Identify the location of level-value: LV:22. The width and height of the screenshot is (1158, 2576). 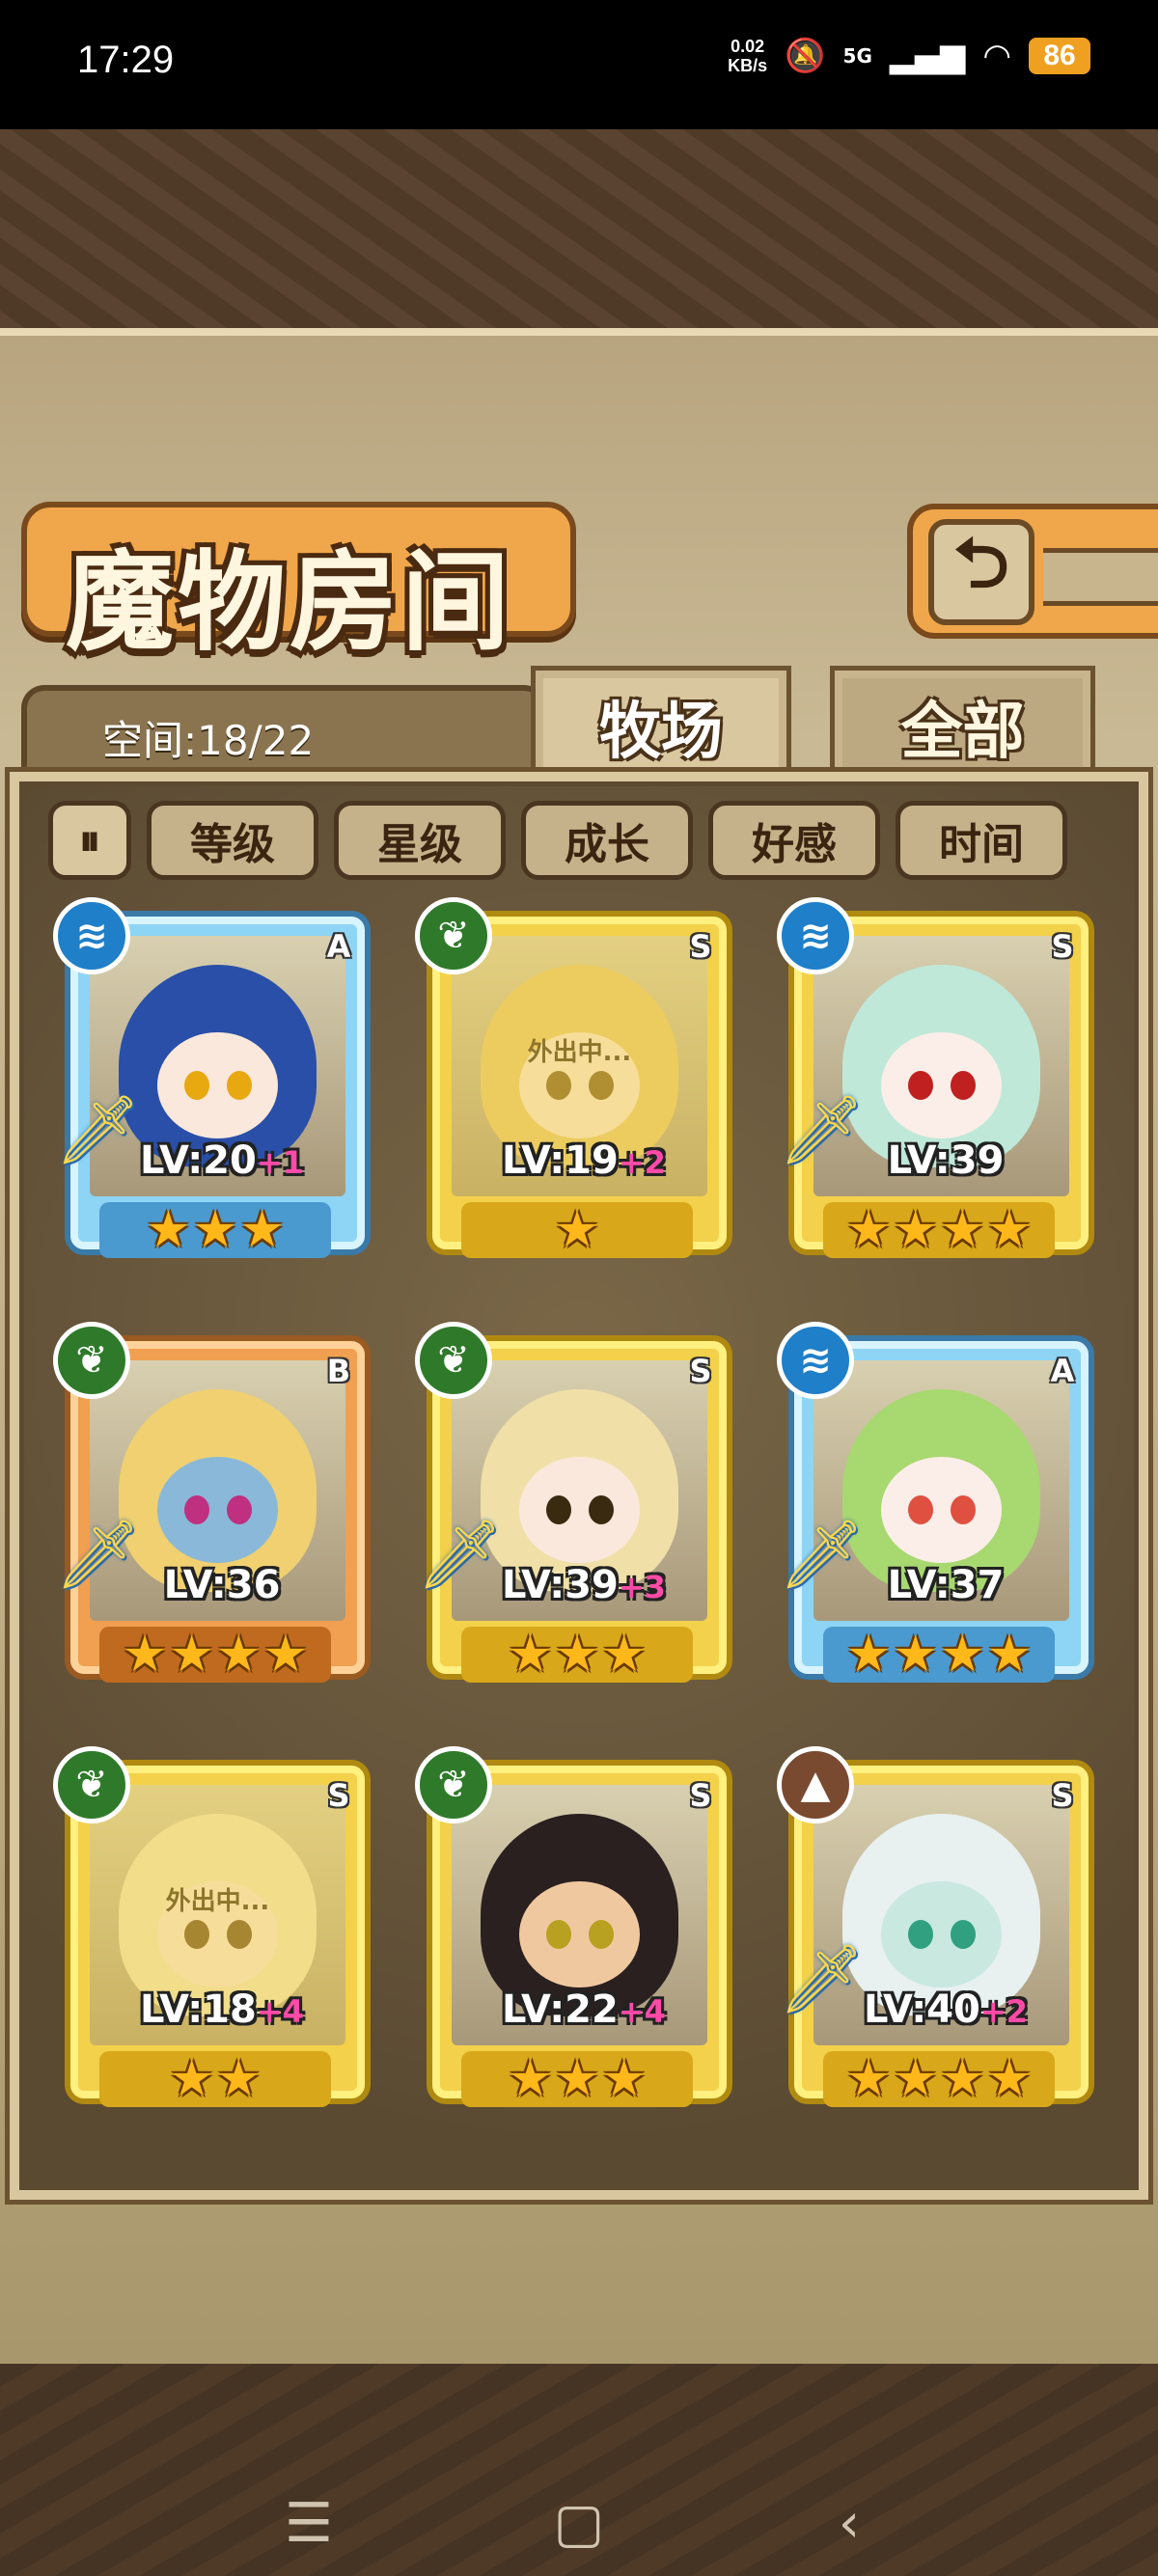
(560, 2009).